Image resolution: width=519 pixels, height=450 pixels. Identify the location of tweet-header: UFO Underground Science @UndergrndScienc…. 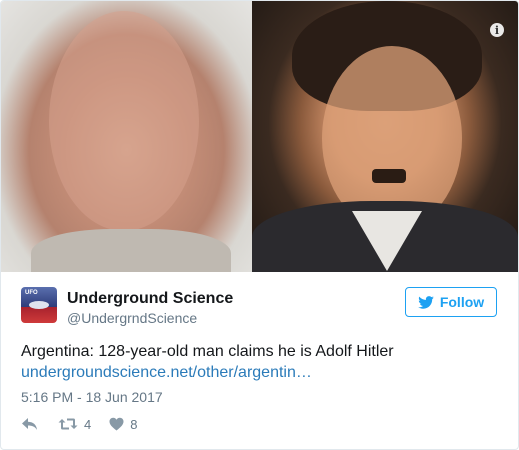
(261, 307).